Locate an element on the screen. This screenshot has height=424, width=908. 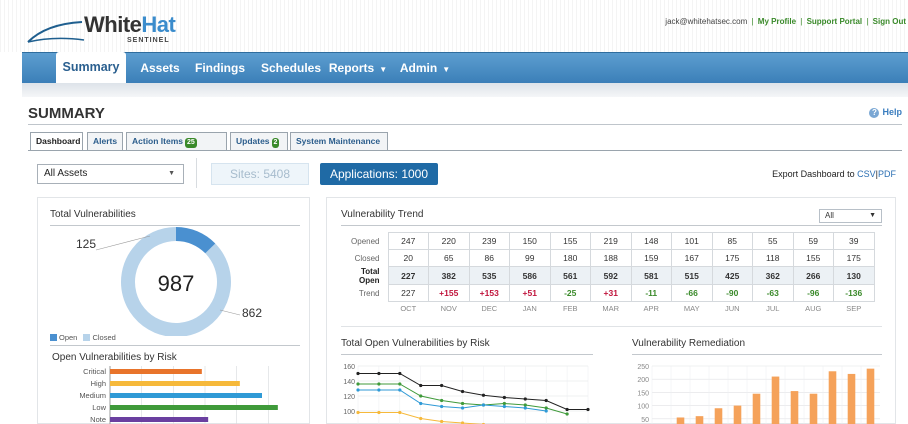
tab-system-maintenance: System Maintenance is located at coordinates (339, 141).